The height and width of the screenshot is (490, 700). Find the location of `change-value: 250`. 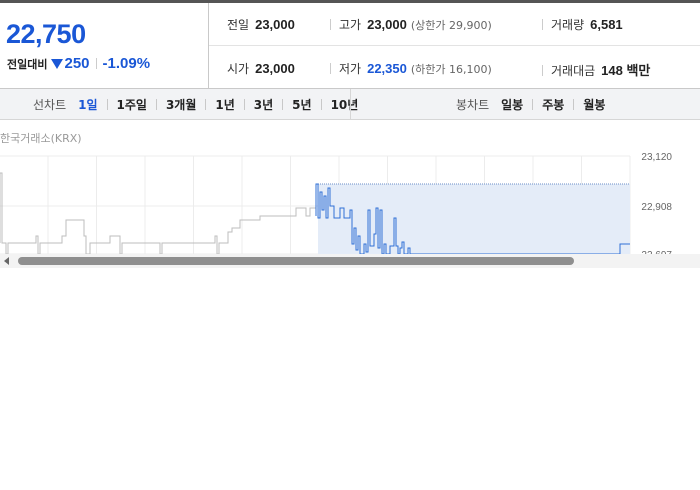

change-value: 250 is located at coordinates (77, 63).